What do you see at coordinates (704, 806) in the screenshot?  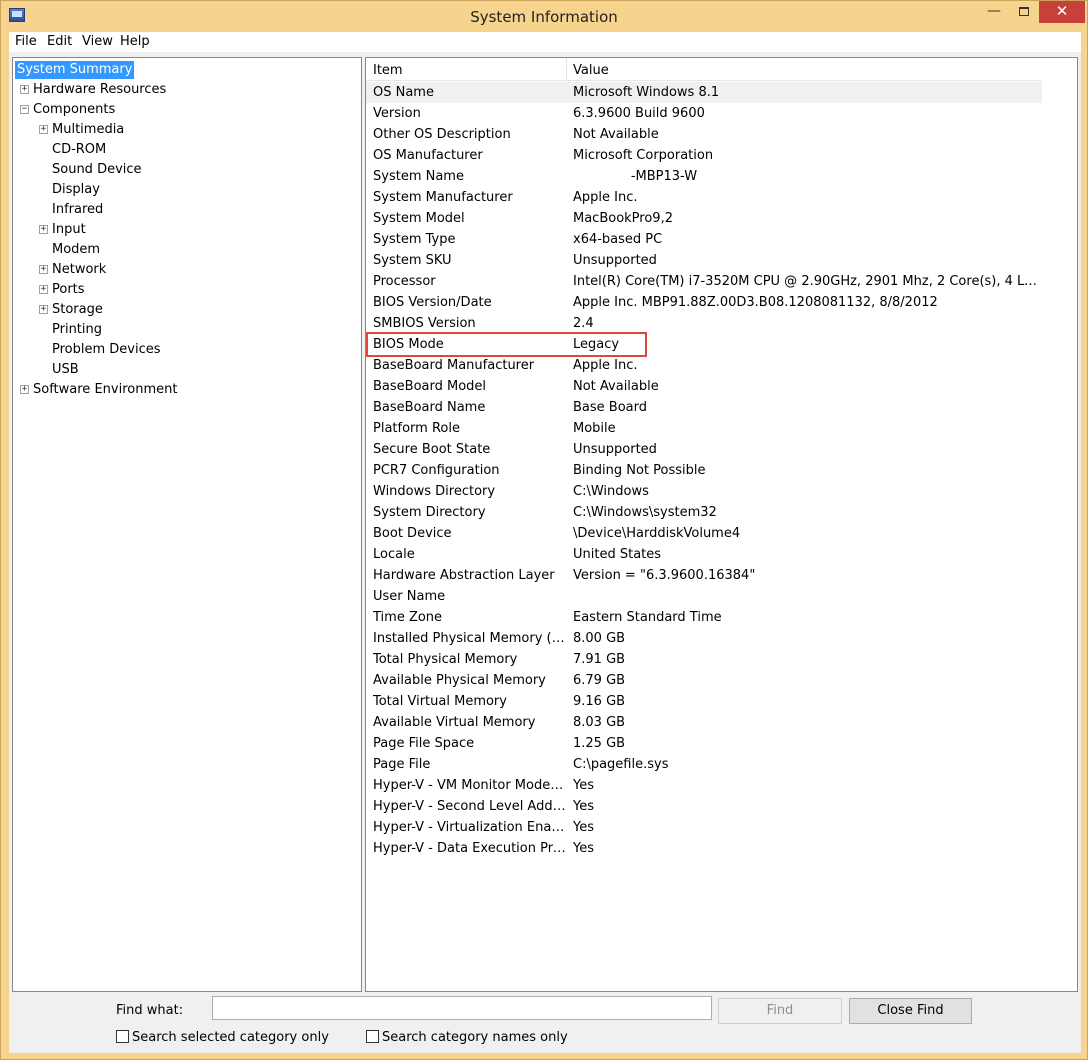 I see `table-row: Hyper-V - Second Level Addres... Yes` at bounding box center [704, 806].